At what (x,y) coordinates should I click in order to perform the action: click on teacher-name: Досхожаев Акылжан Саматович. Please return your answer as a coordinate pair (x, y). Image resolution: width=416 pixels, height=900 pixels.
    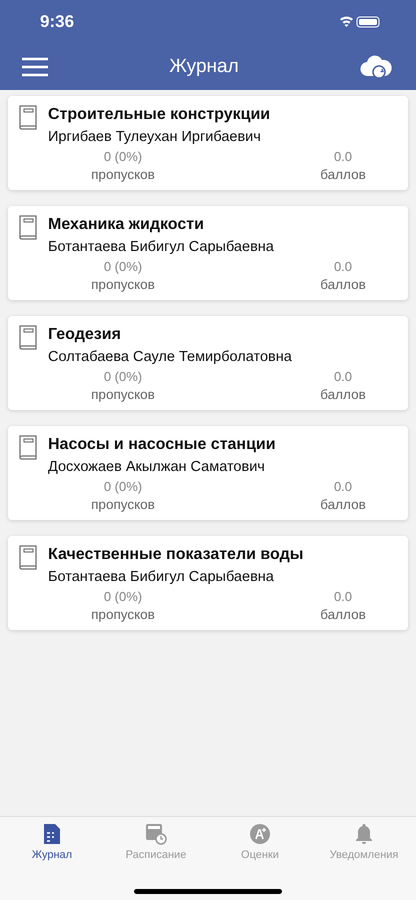
    Looking at the image, I should click on (157, 467).